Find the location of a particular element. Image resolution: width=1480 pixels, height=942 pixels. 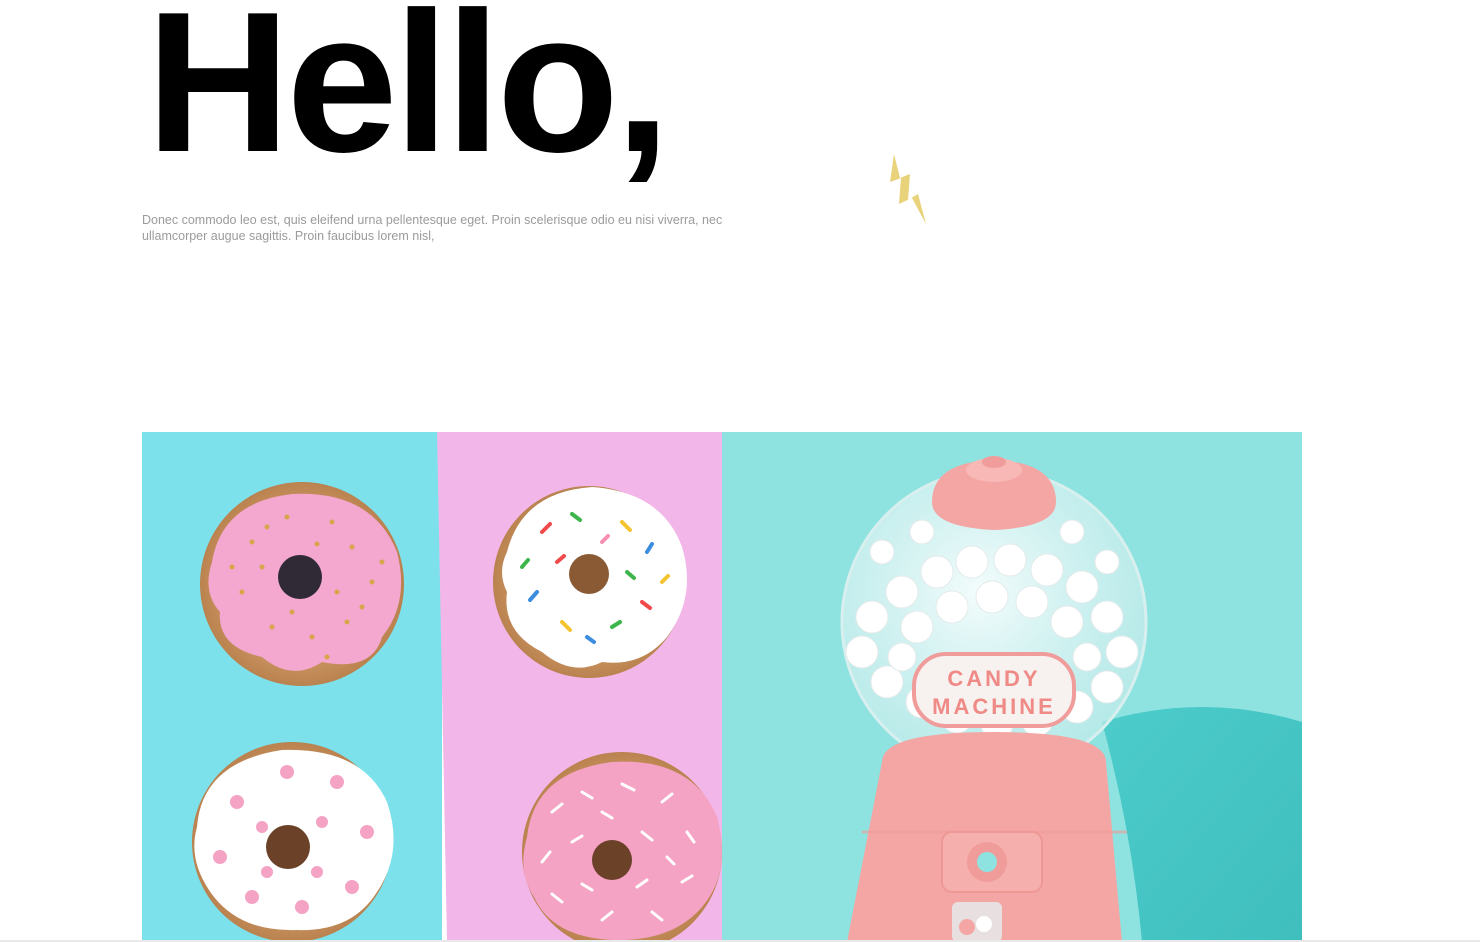

donut-pink-gold is located at coordinates (302, 584).